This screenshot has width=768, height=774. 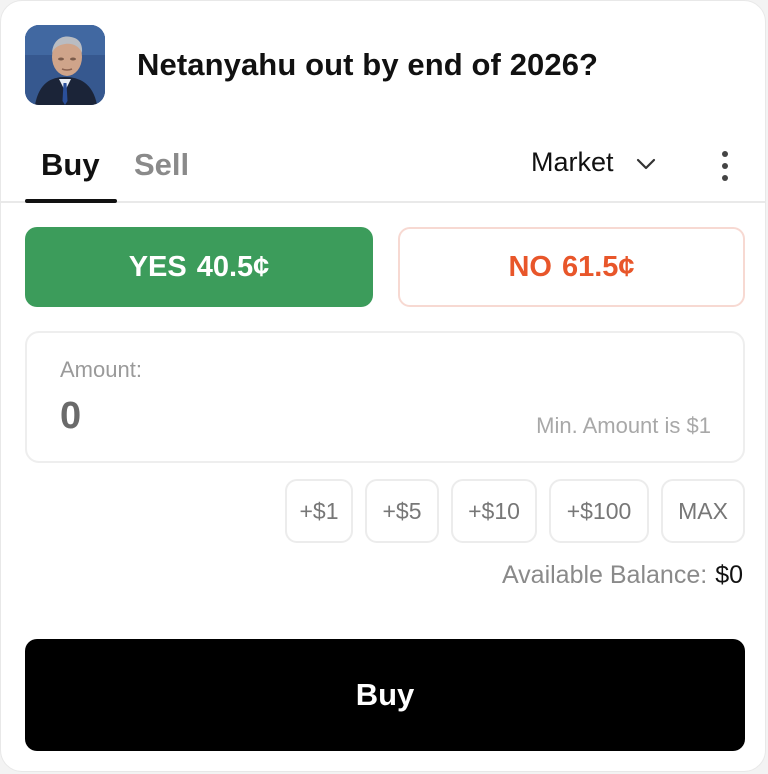 What do you see at coordinates (233, 266) in the screenshot?
I see `yes-price: 40.5¢` at bounding box center [233, 266].